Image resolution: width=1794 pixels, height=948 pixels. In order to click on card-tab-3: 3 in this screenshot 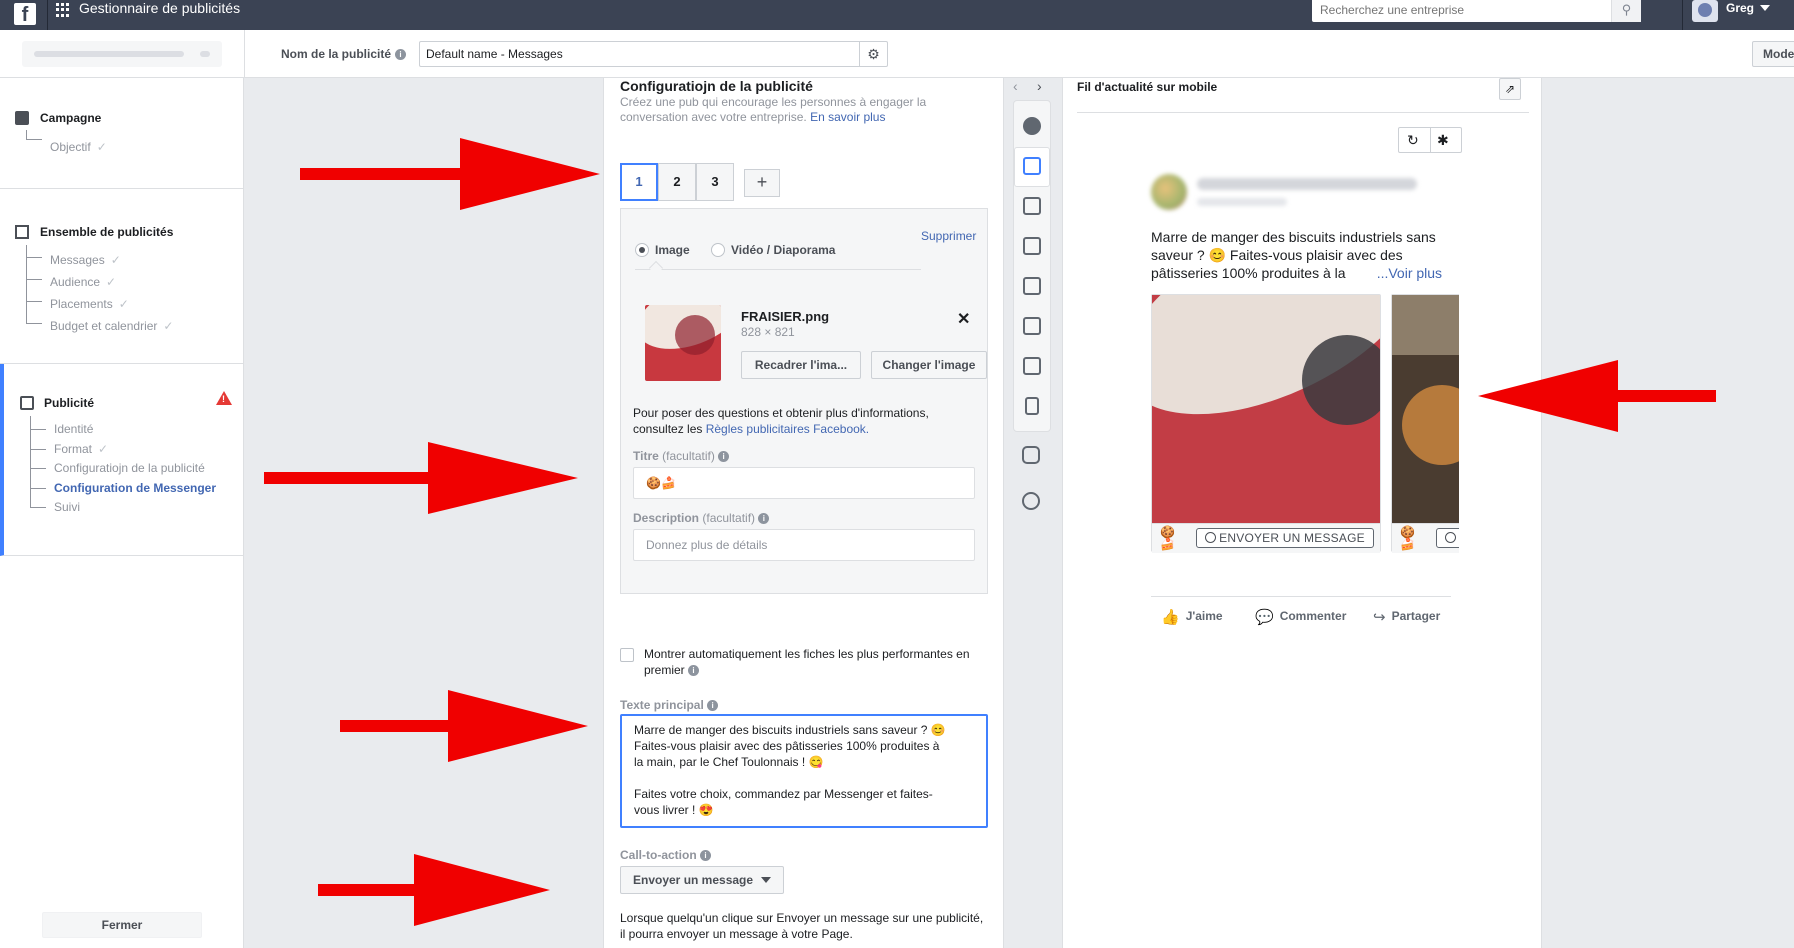, I will do `click(715, 182)`.